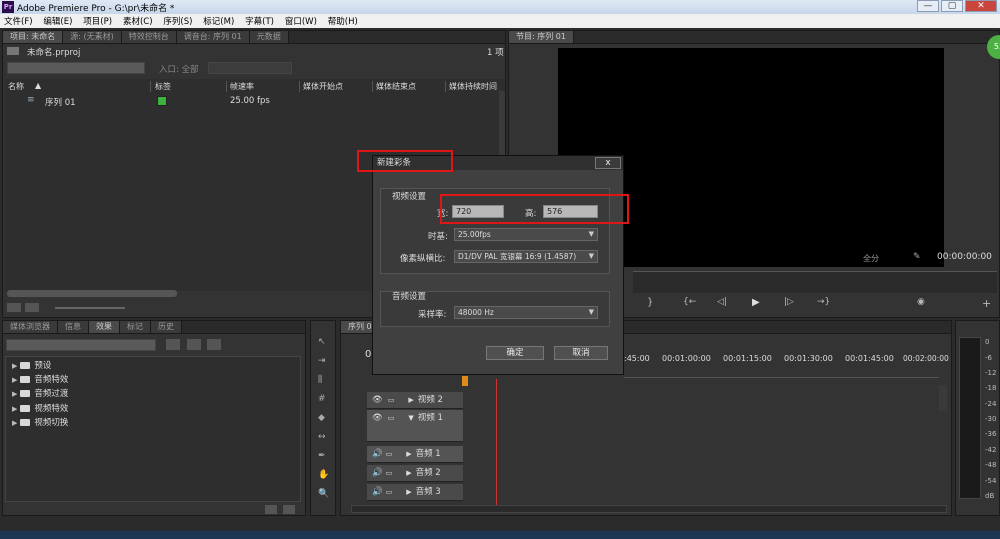  I want to click on new-bin-icon, so click(271, 509).